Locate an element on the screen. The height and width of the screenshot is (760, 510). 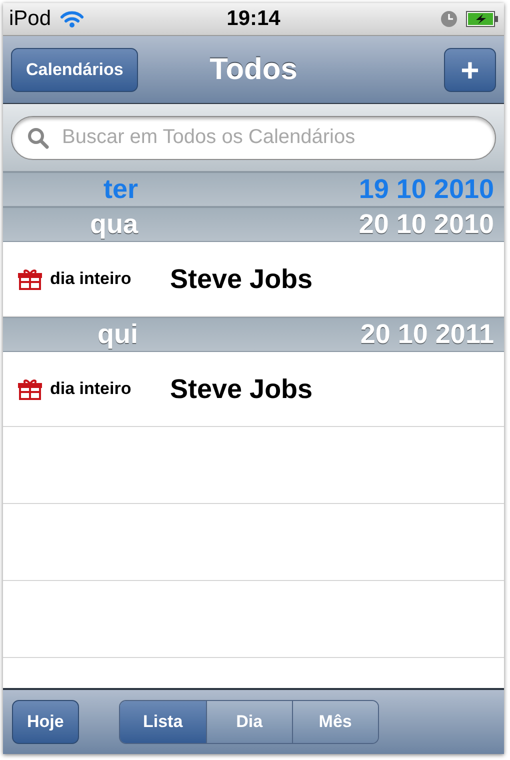
nav-title: Todos is located at coordinates (254, 70).